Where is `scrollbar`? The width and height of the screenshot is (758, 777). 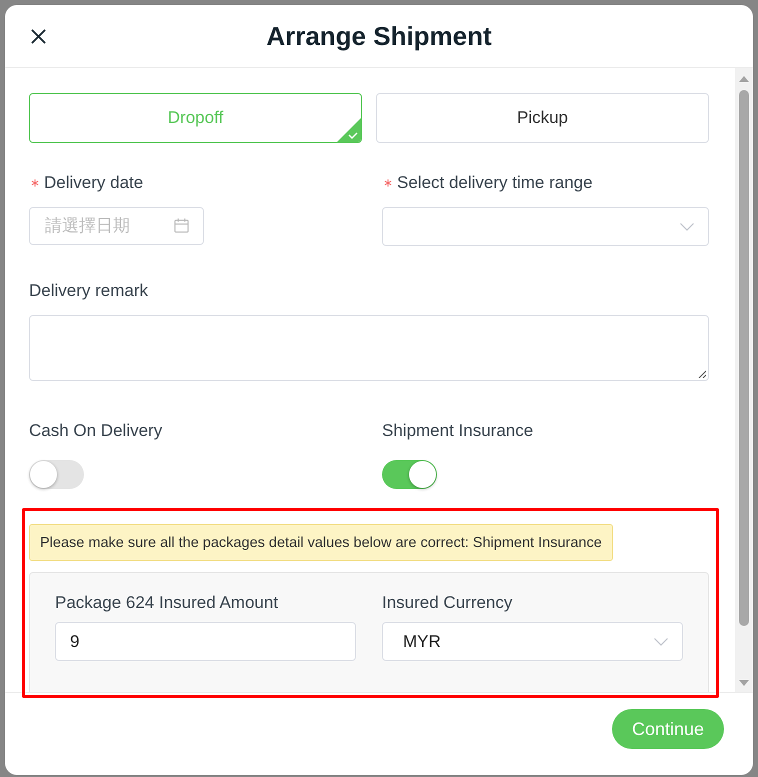 scrollbar is located at coordinates (744, 380).